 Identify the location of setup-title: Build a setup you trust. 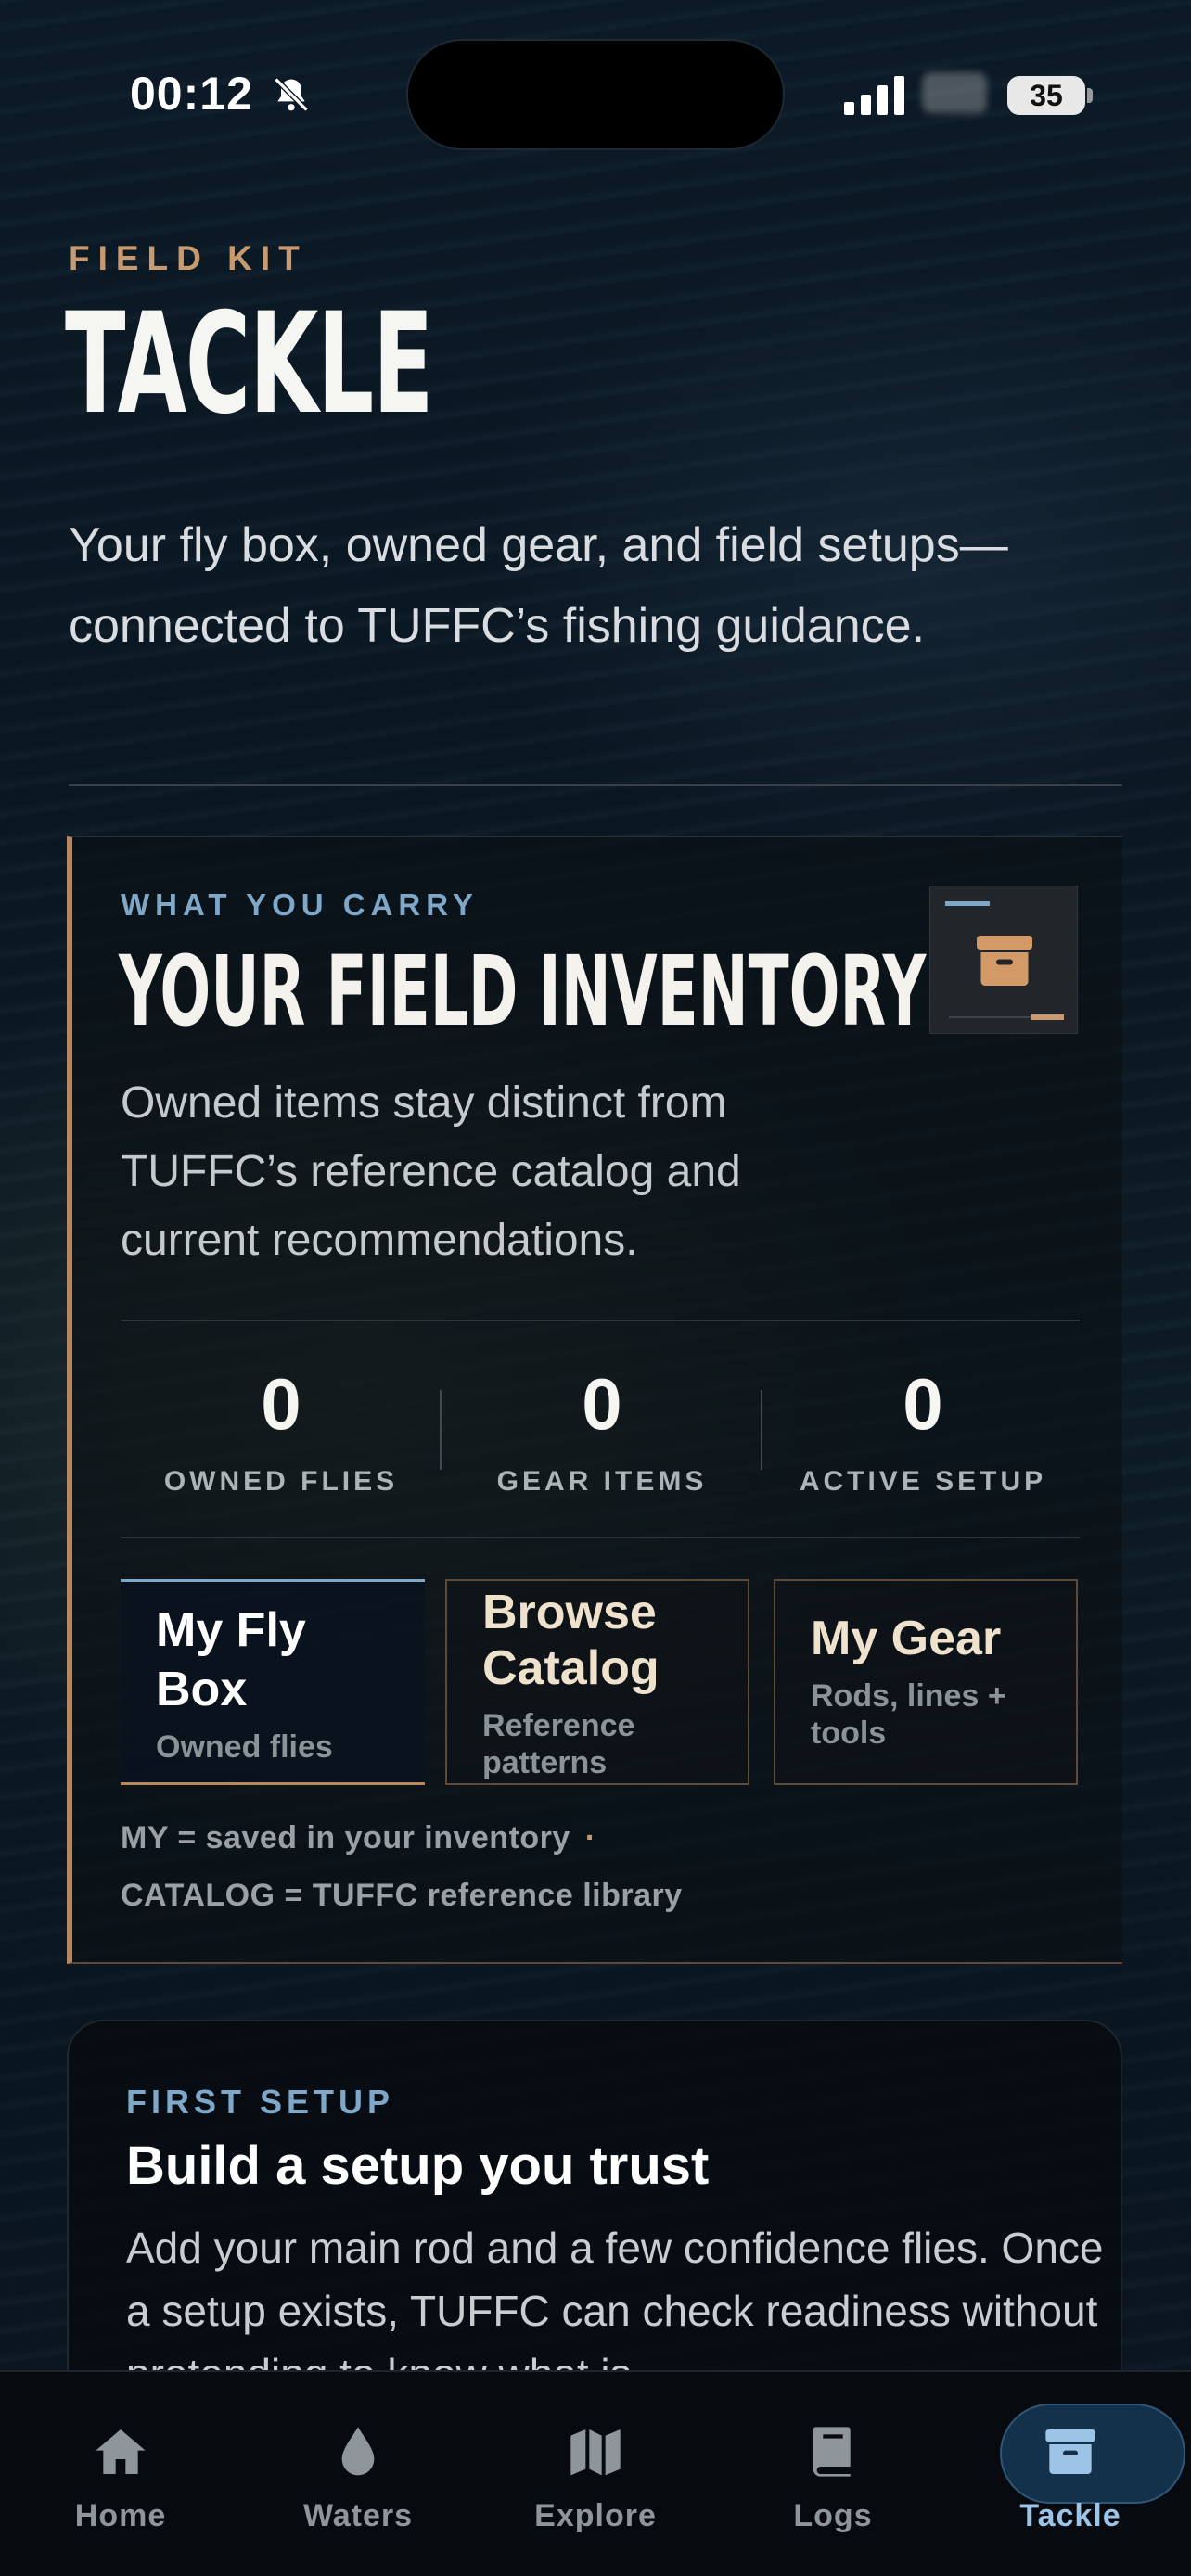
(418, 2166).